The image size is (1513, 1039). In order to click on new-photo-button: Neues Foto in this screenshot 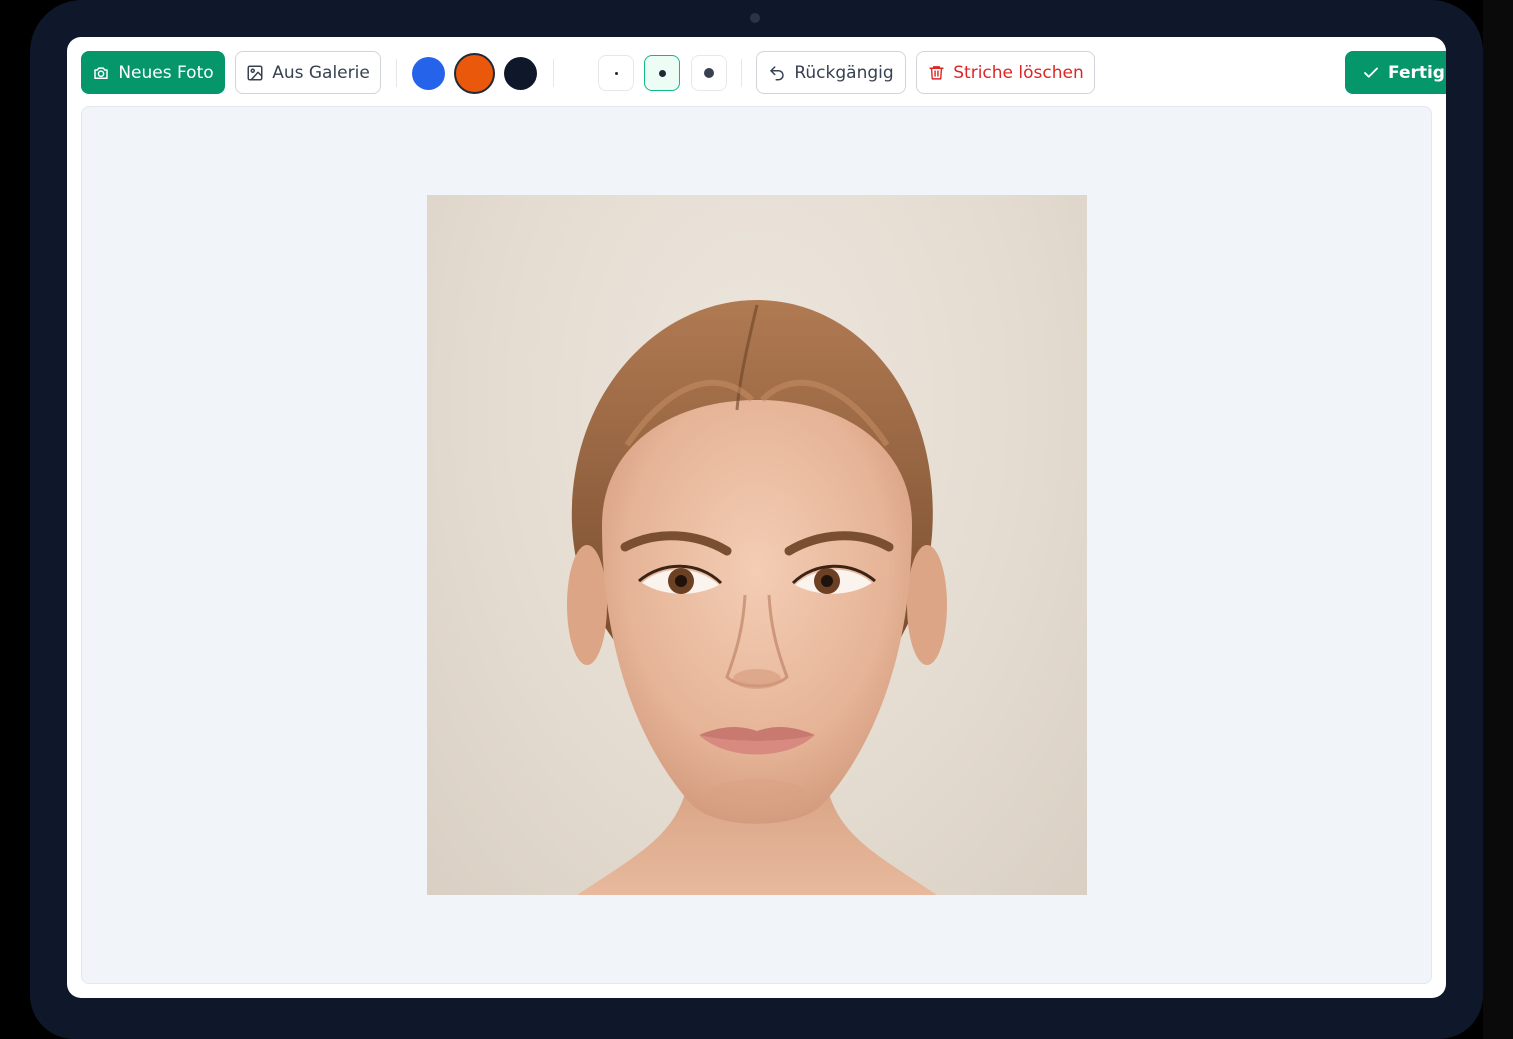, I will do `click(153, 72)`.